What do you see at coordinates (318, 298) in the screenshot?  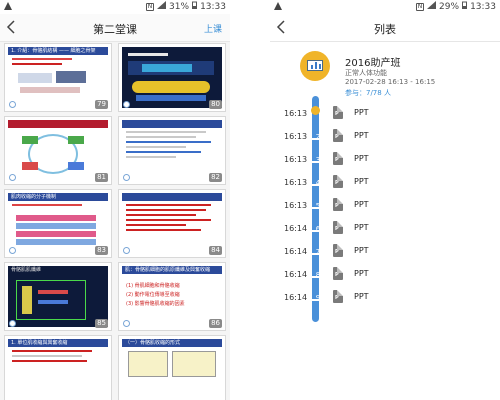 I see `item-index: 9` at bounding box center [318, 298].